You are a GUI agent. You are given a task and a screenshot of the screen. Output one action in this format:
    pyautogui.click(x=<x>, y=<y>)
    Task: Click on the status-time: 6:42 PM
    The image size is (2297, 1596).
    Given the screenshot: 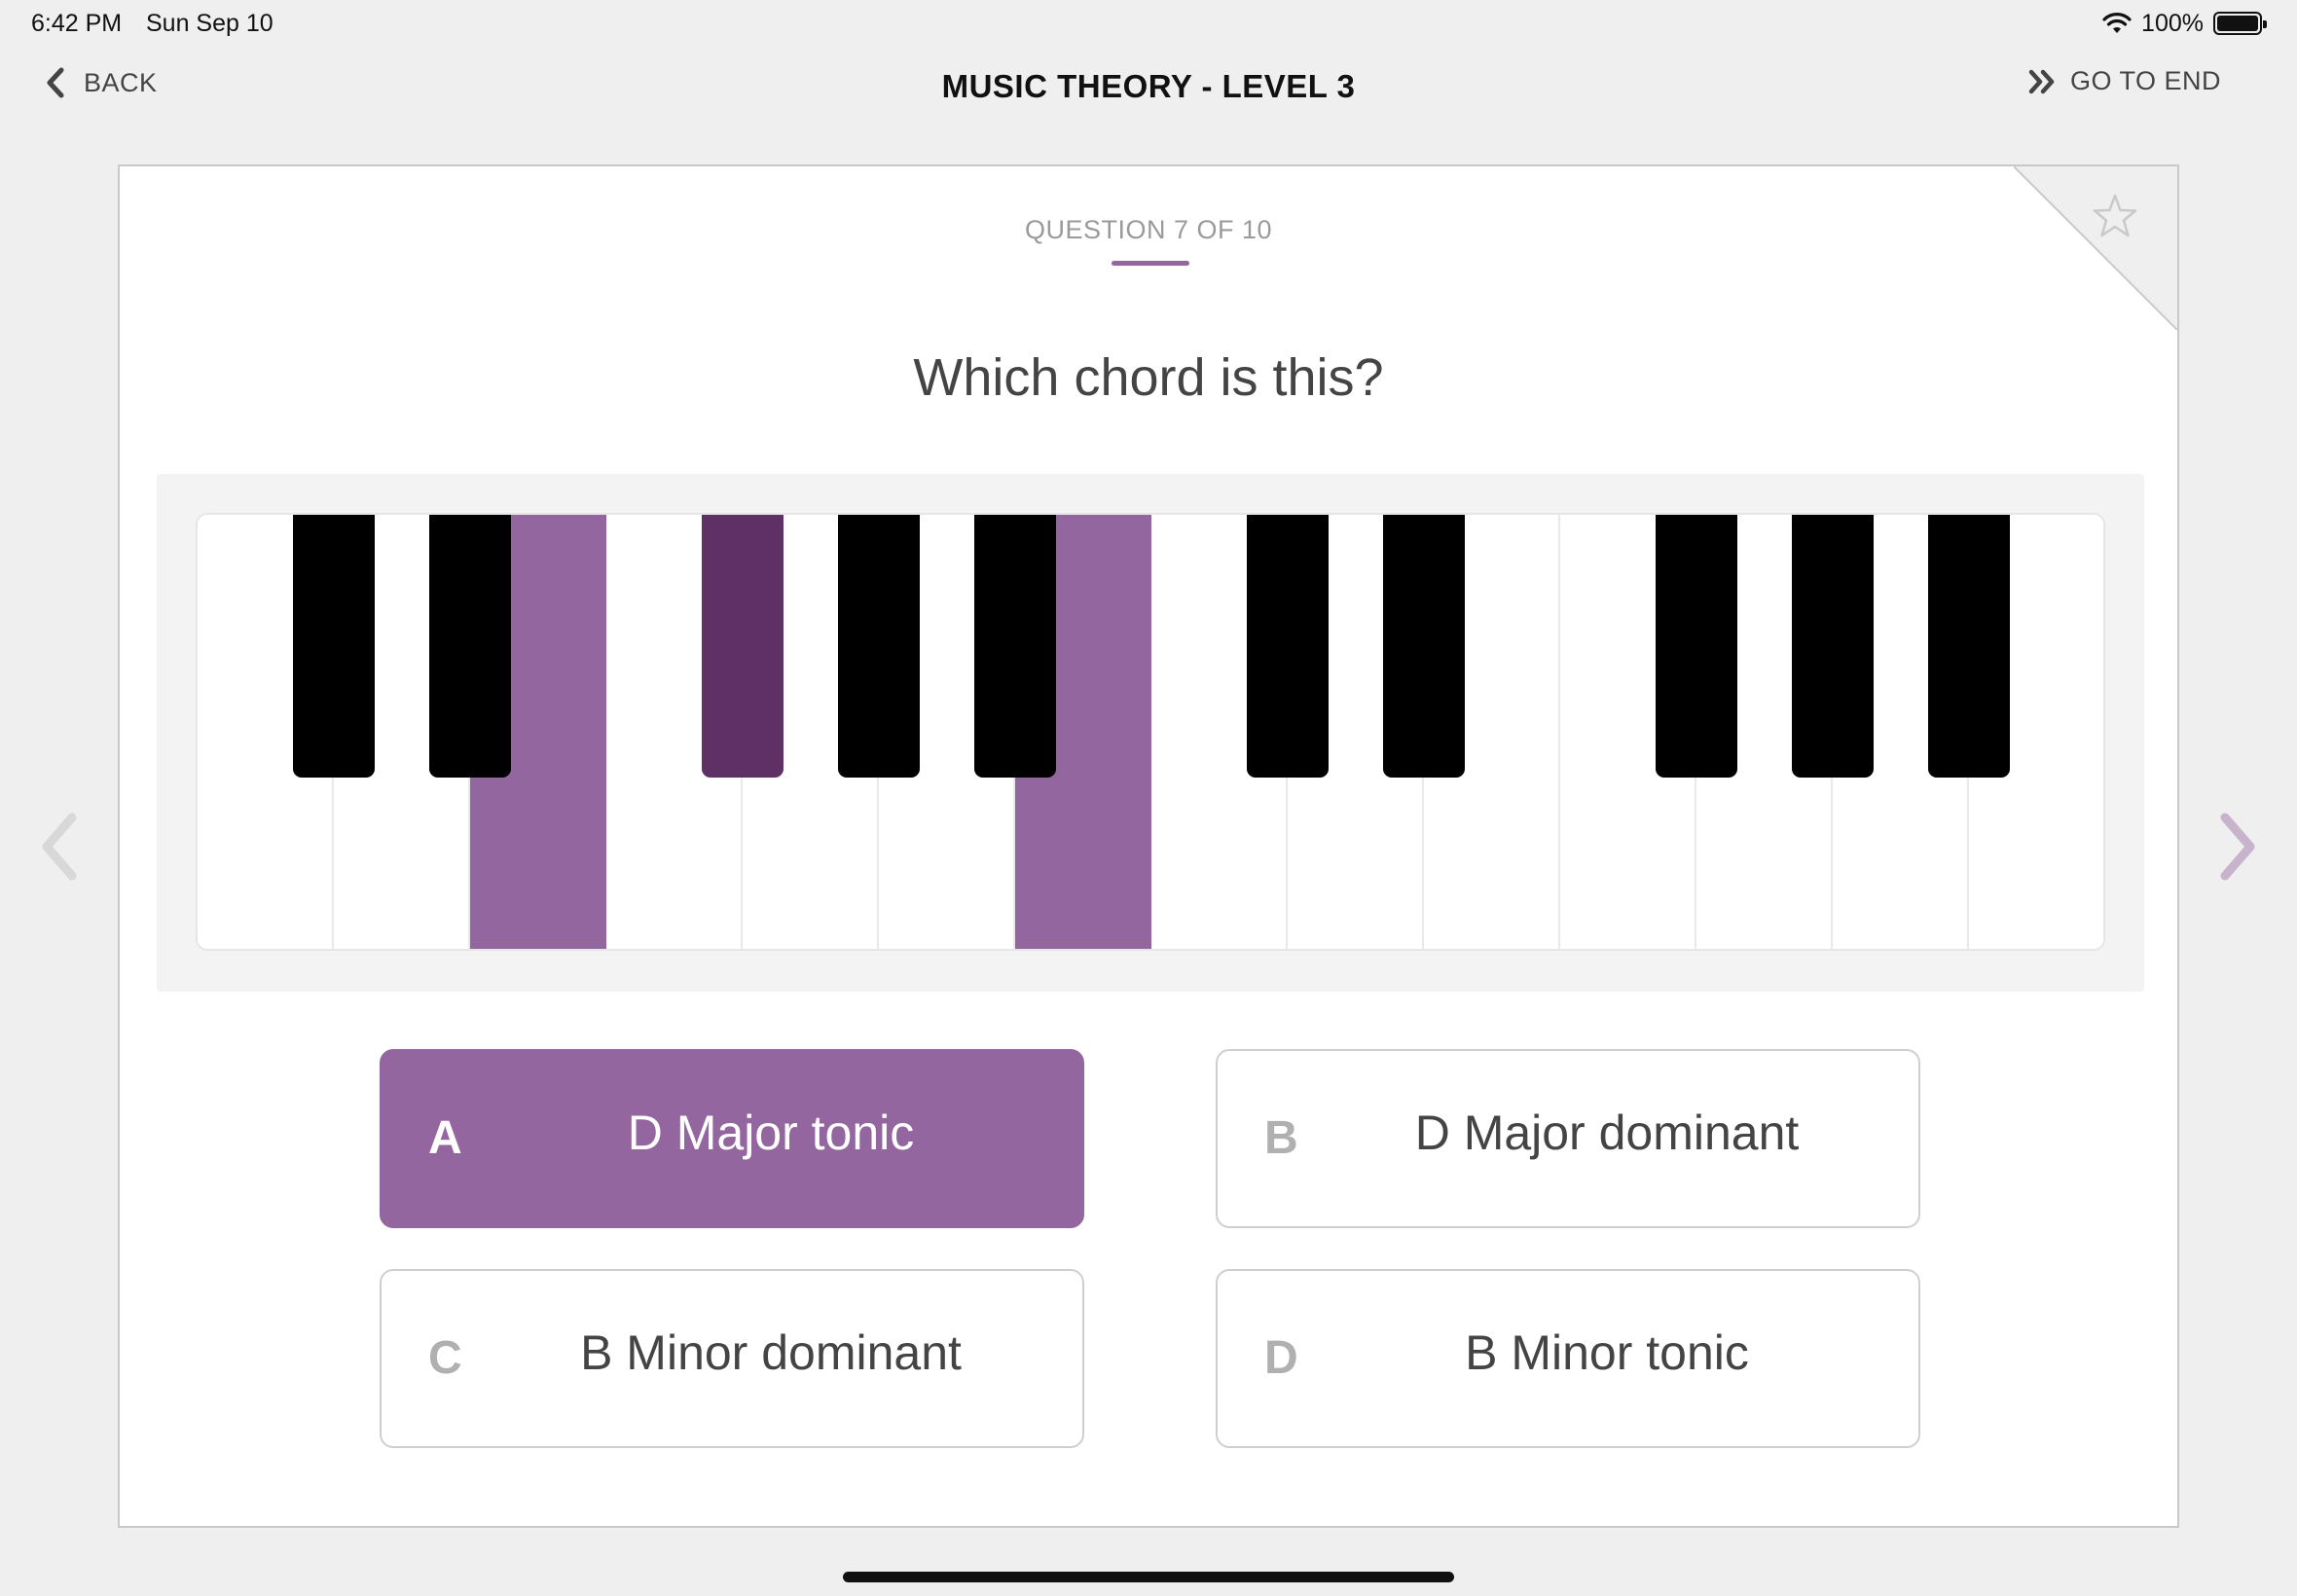 What is the action you would take?
    pyautogui.click(x=77, y=23)
    